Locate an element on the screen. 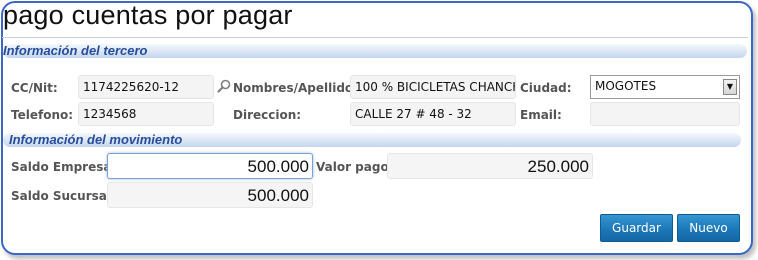 This screenshot has width=758, height=260. ciudad-select: MOGOTES ▼ is located at coordinates (665, 87).